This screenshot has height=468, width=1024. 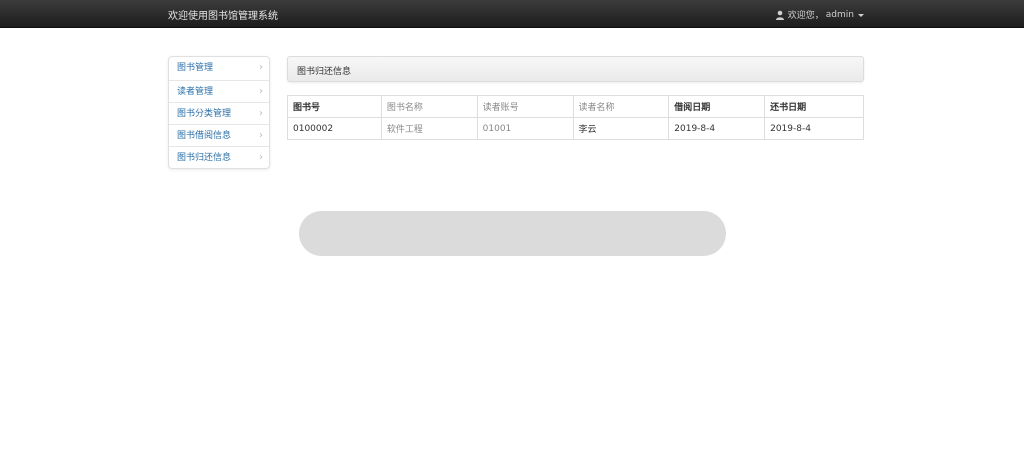 I want to click on sidebar-item-label: 图书管理, so click(x=195, y=68).